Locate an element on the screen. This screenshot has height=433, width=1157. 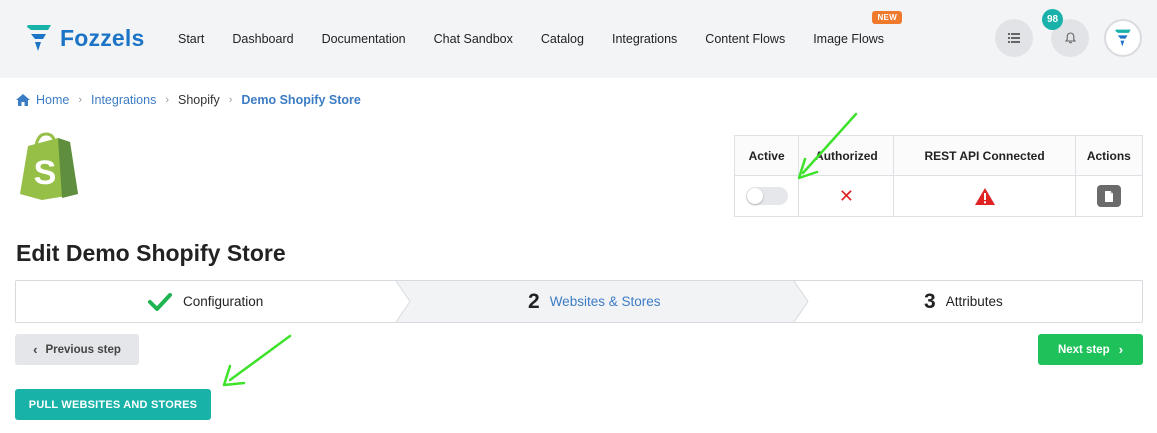
brand-name: Fozzels is located at coordinates (102, 37).